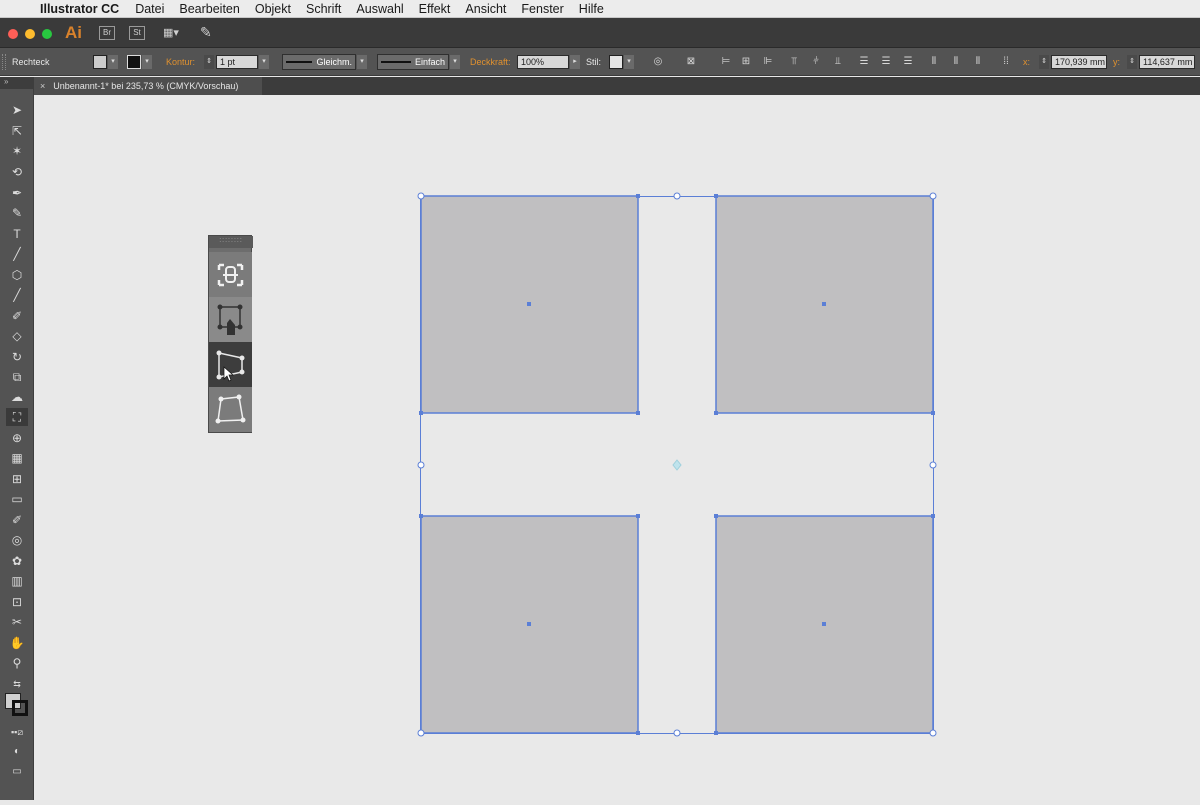 The image size is (1200, 805). Describe the element at coordinates (1079, 62) in the screenshot. I see `x-position-field: 170,939 mm` at that location.